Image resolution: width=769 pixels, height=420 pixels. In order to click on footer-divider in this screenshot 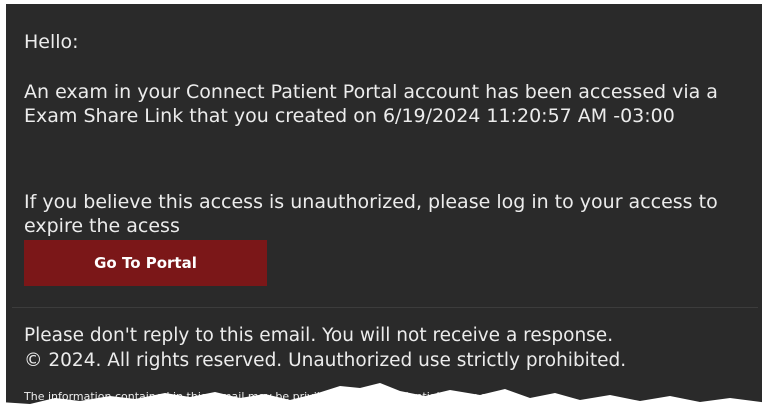, I will do `click(385, 307)`.